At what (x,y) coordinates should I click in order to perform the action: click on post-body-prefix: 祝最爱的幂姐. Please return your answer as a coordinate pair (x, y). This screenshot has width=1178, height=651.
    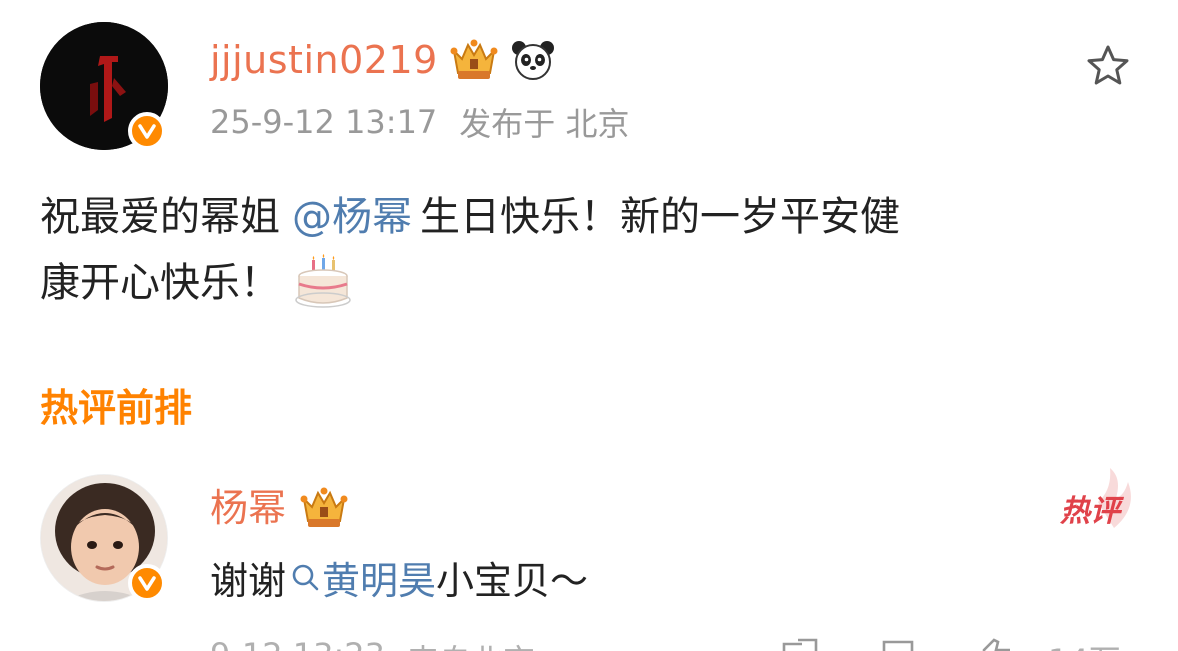
    Looking at the image, I should click on (160, 217).